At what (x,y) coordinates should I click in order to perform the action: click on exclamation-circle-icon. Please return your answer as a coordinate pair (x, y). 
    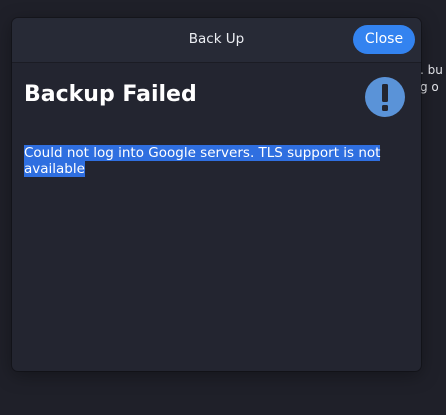
    Looking at the image, I should click on (385, 97).